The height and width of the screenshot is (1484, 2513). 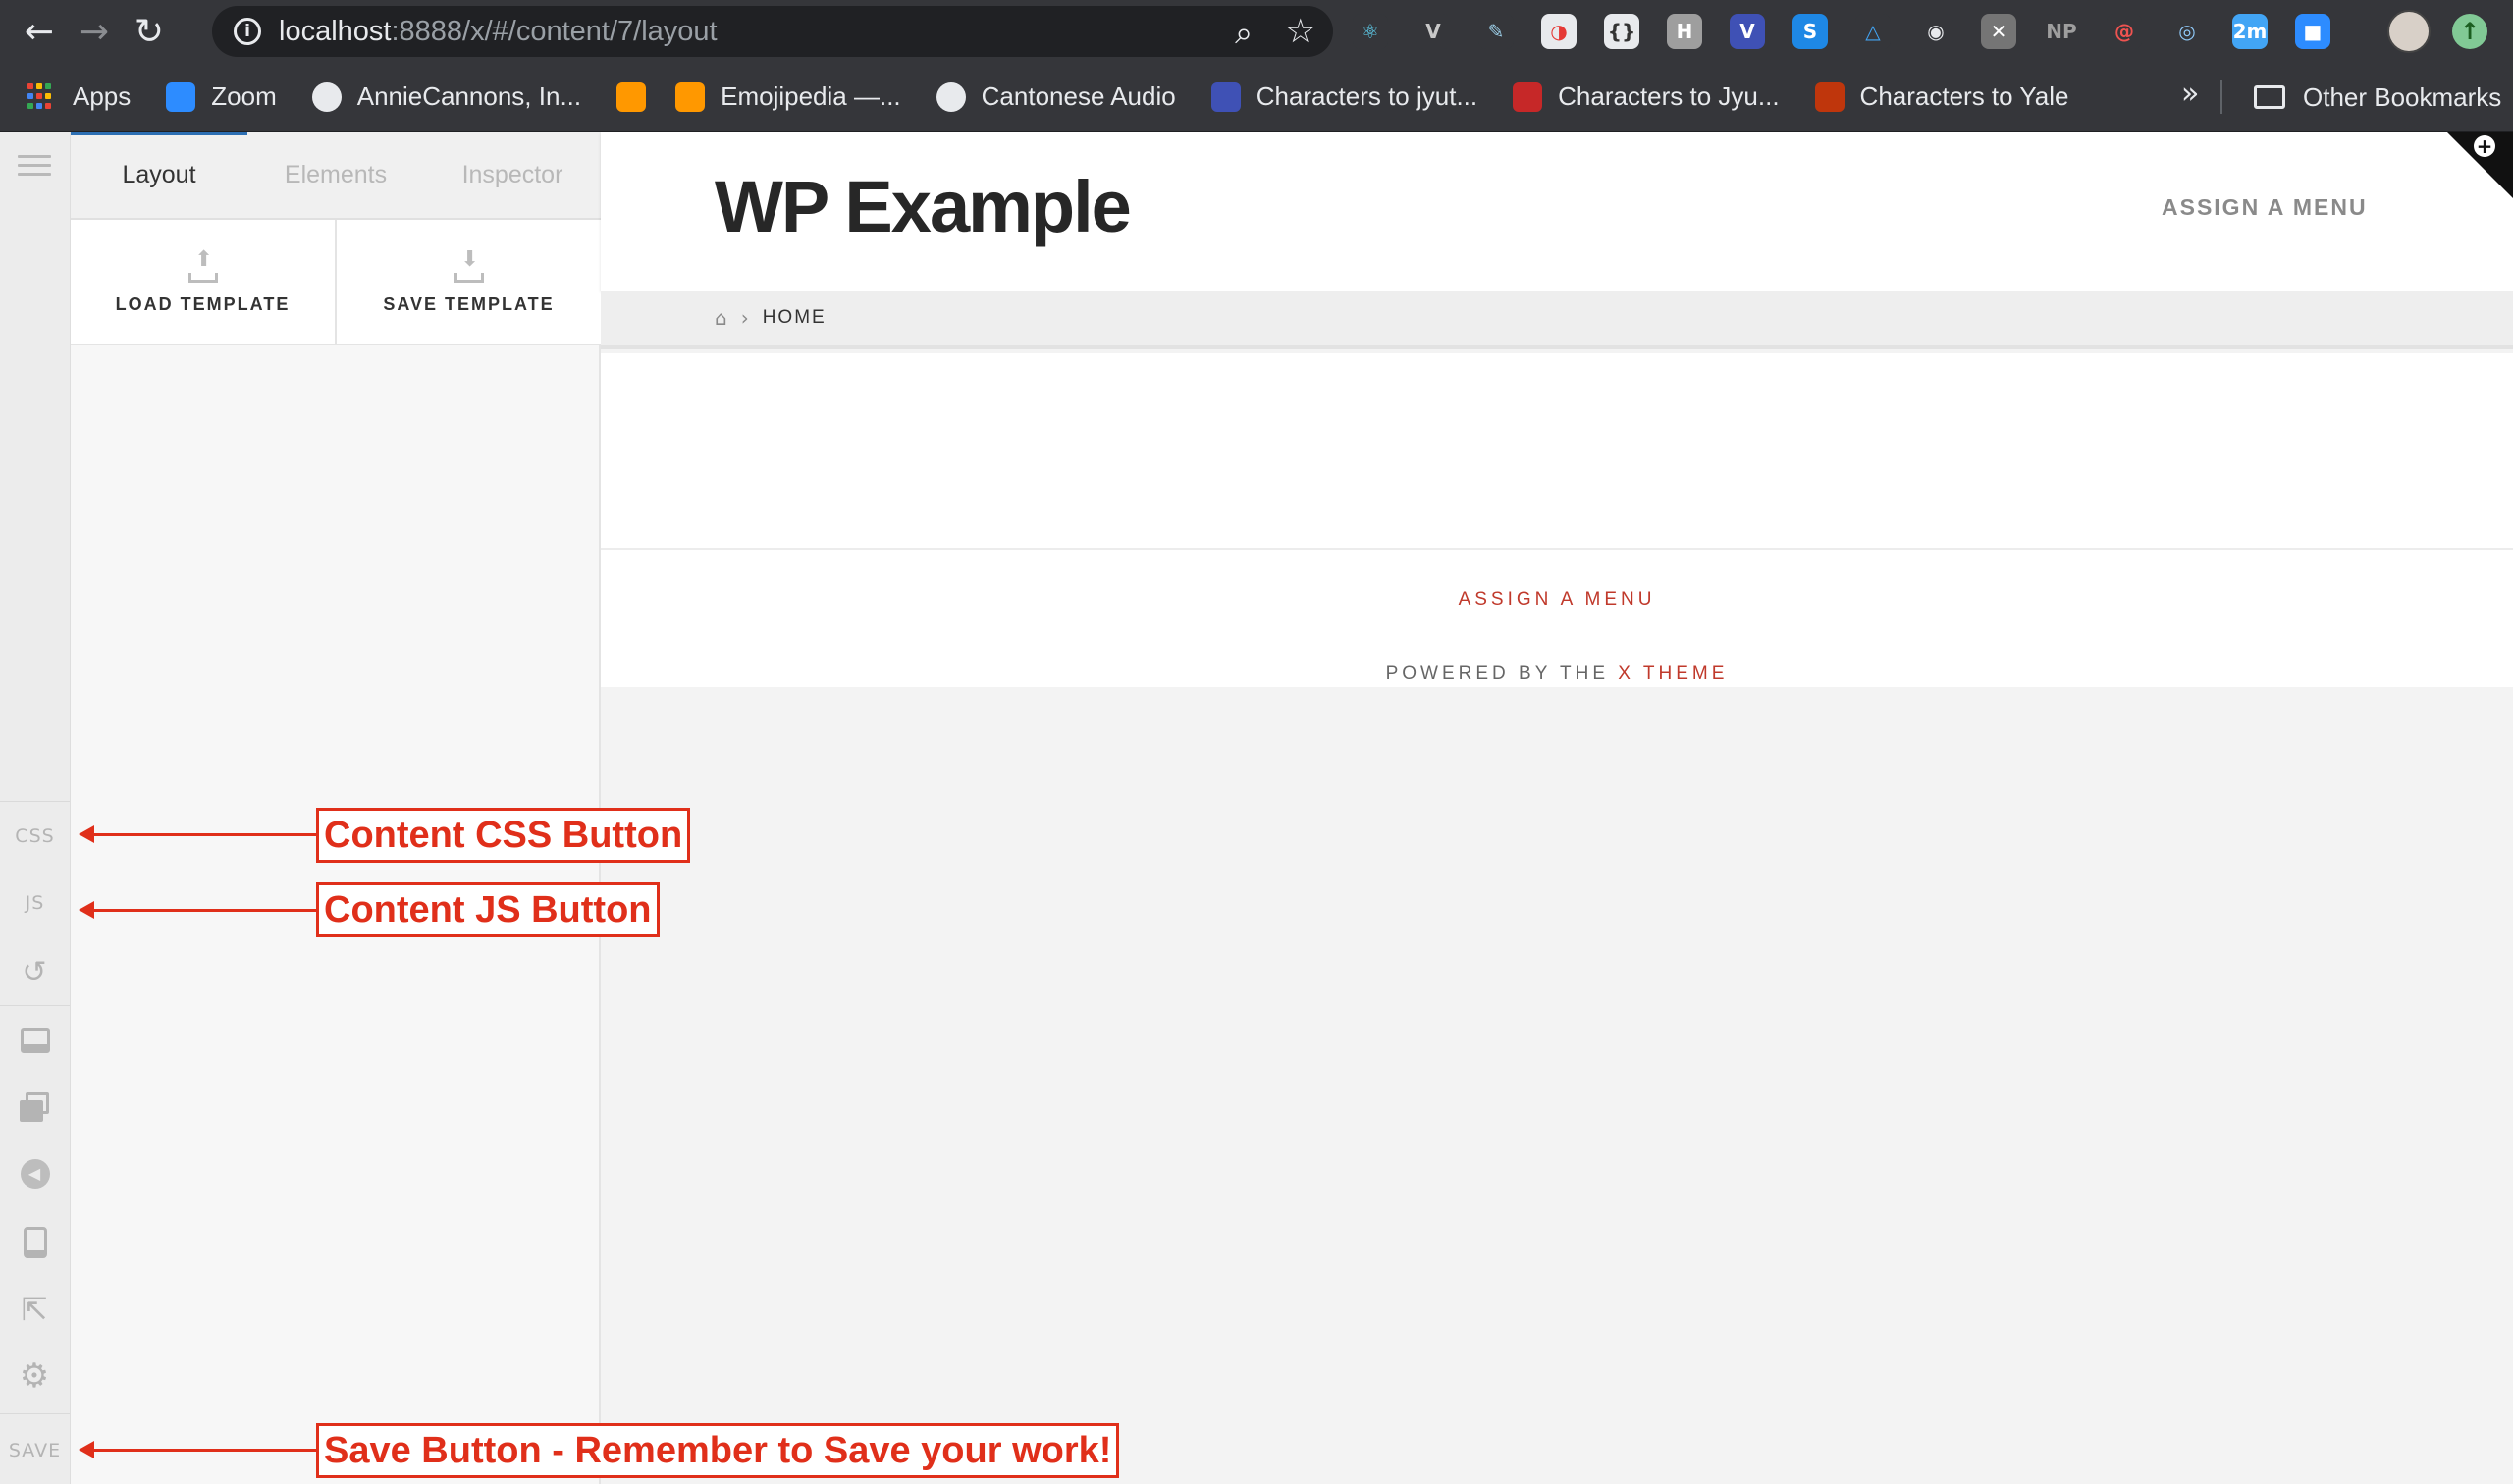 What do you see at coordinates (1496, 31) in the screenshot?
I see `eyedropper-icon: ✎` at bounding box center [1496, 31].